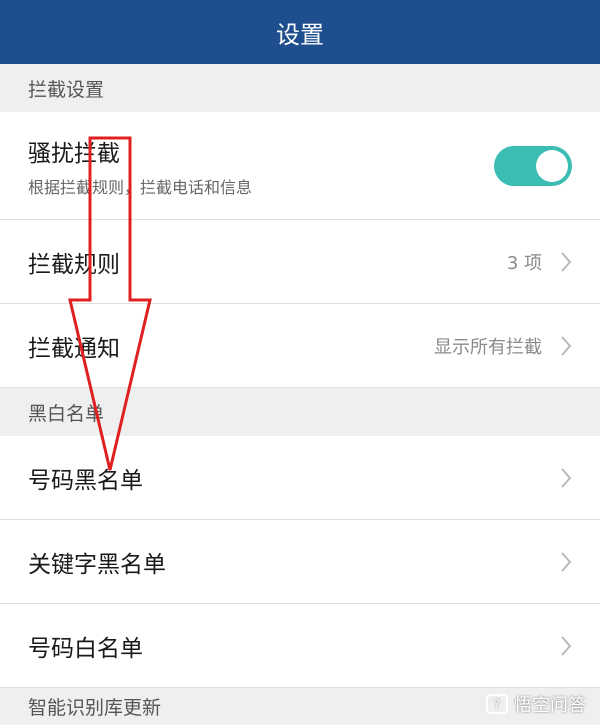  I want to click on watermark: ? 悟空问答, so click(536, 704).